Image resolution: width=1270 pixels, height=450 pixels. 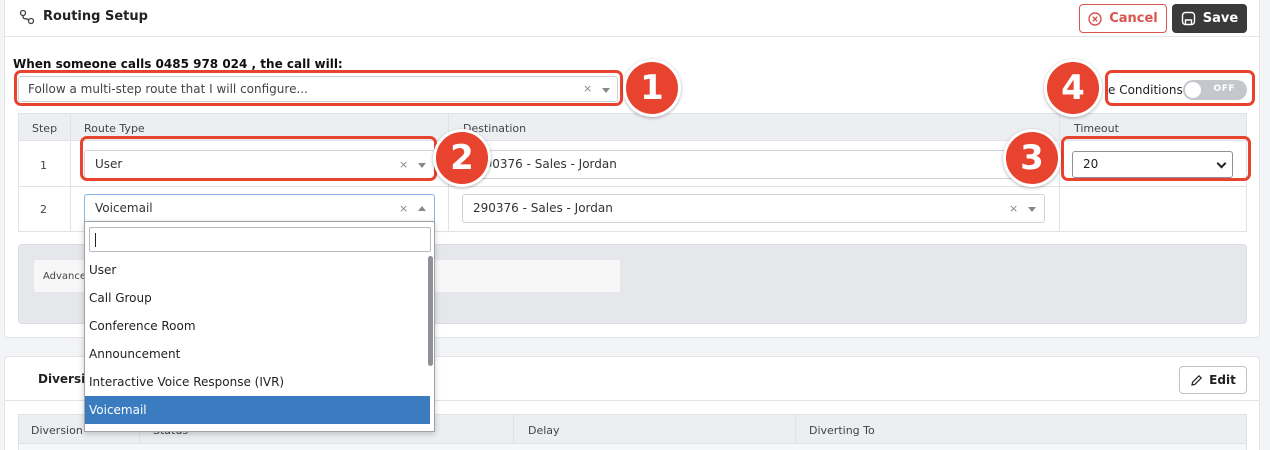 I want to click on routing-setup-header: Routing Setup Cancel Save, so click(x=632, y=18).